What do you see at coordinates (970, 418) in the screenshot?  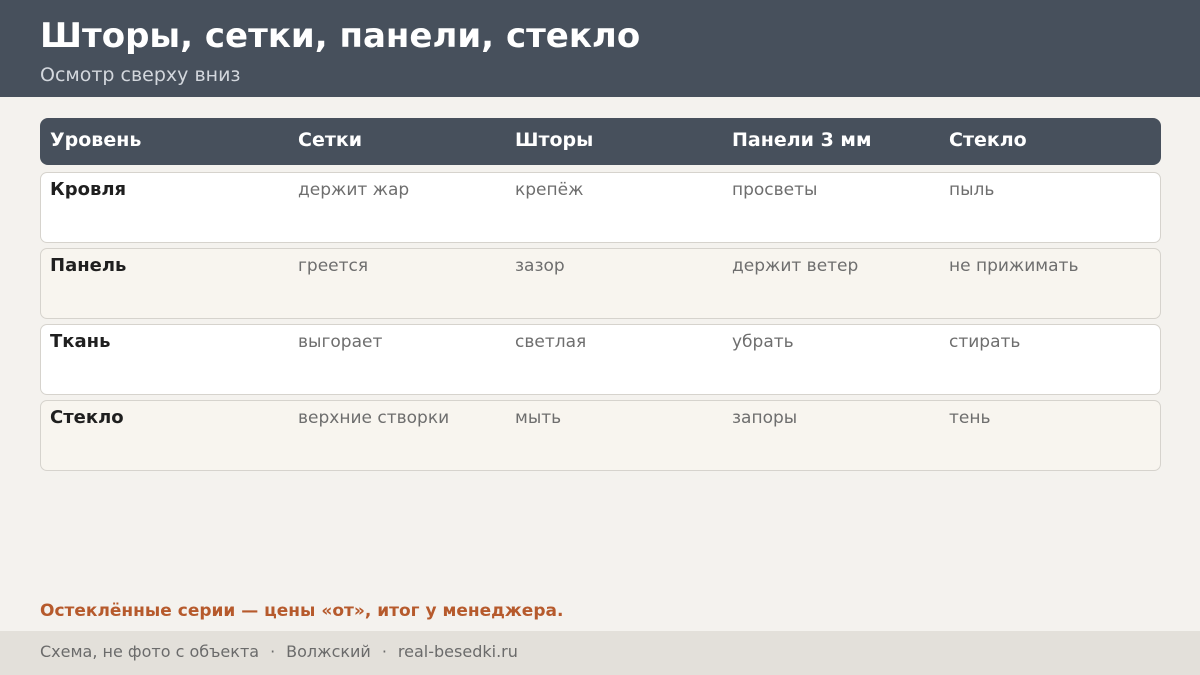 I see `cell-glass: тень` at bounding box center [970, 418].